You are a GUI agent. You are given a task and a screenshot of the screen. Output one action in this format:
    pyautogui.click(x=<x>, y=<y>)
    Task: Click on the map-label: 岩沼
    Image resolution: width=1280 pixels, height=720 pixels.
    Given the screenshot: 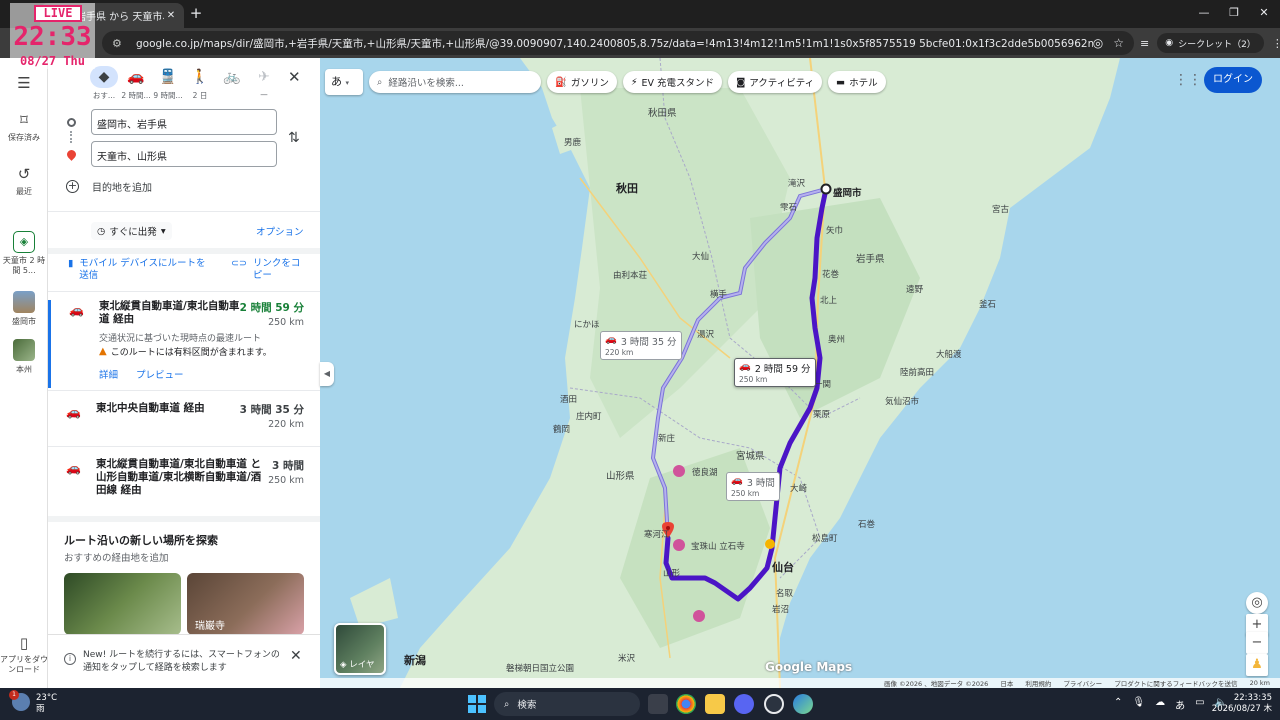 What is the action you would take?
    pyautogui.click(x=781, y=610)
    